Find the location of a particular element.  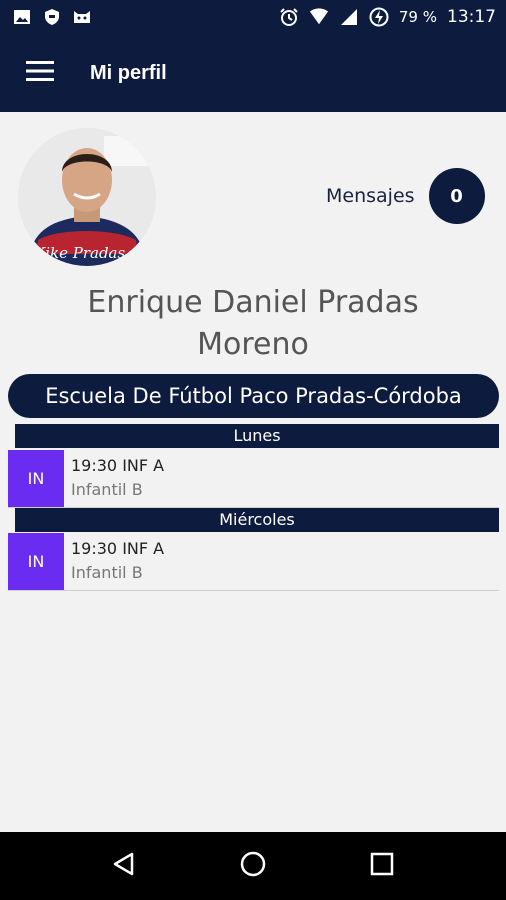

avatar: Kike Pradas is located at coordinates (87, 197).